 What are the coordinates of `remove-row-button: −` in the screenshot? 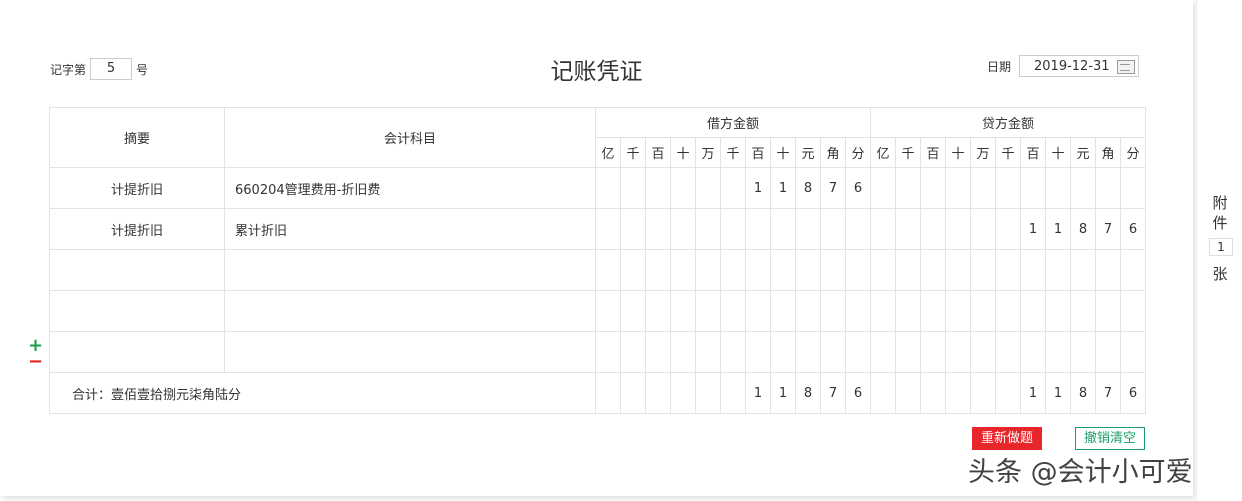 It's located at (35, 361).